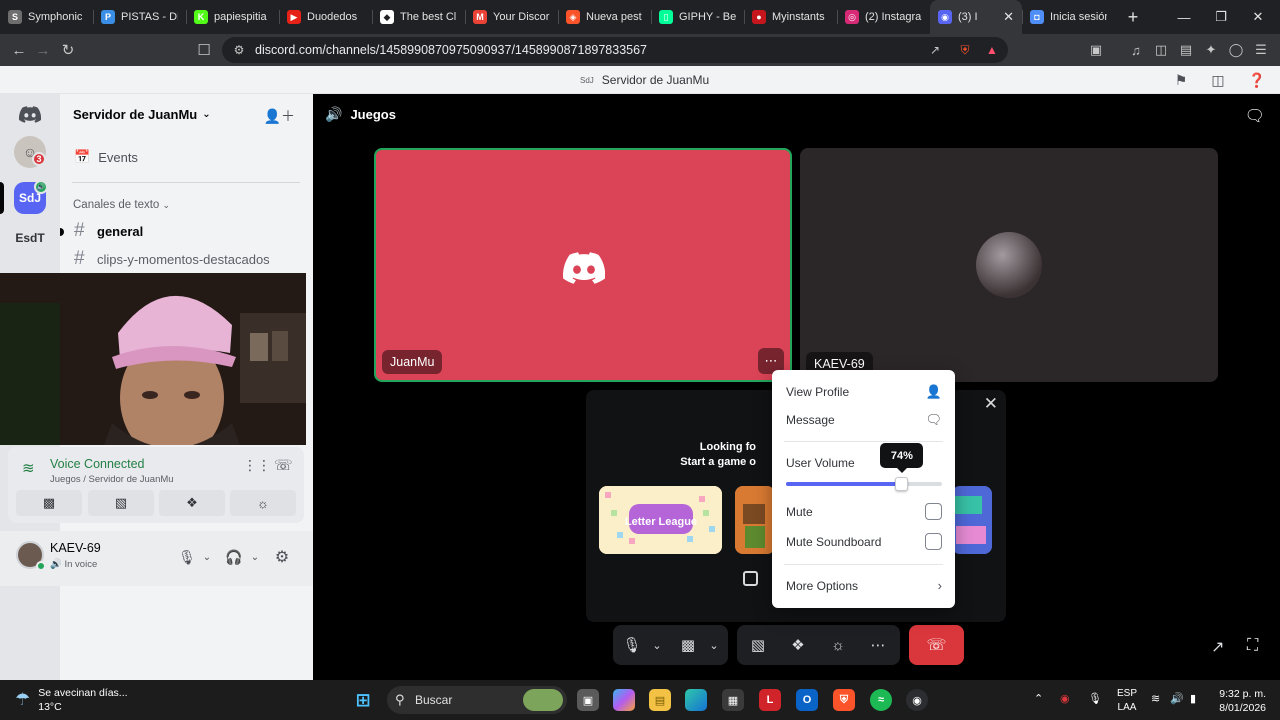 This screenshot has width=1280, height=720. I want to click on browser-tab: ◆ The best Cl, so click(418, 17).